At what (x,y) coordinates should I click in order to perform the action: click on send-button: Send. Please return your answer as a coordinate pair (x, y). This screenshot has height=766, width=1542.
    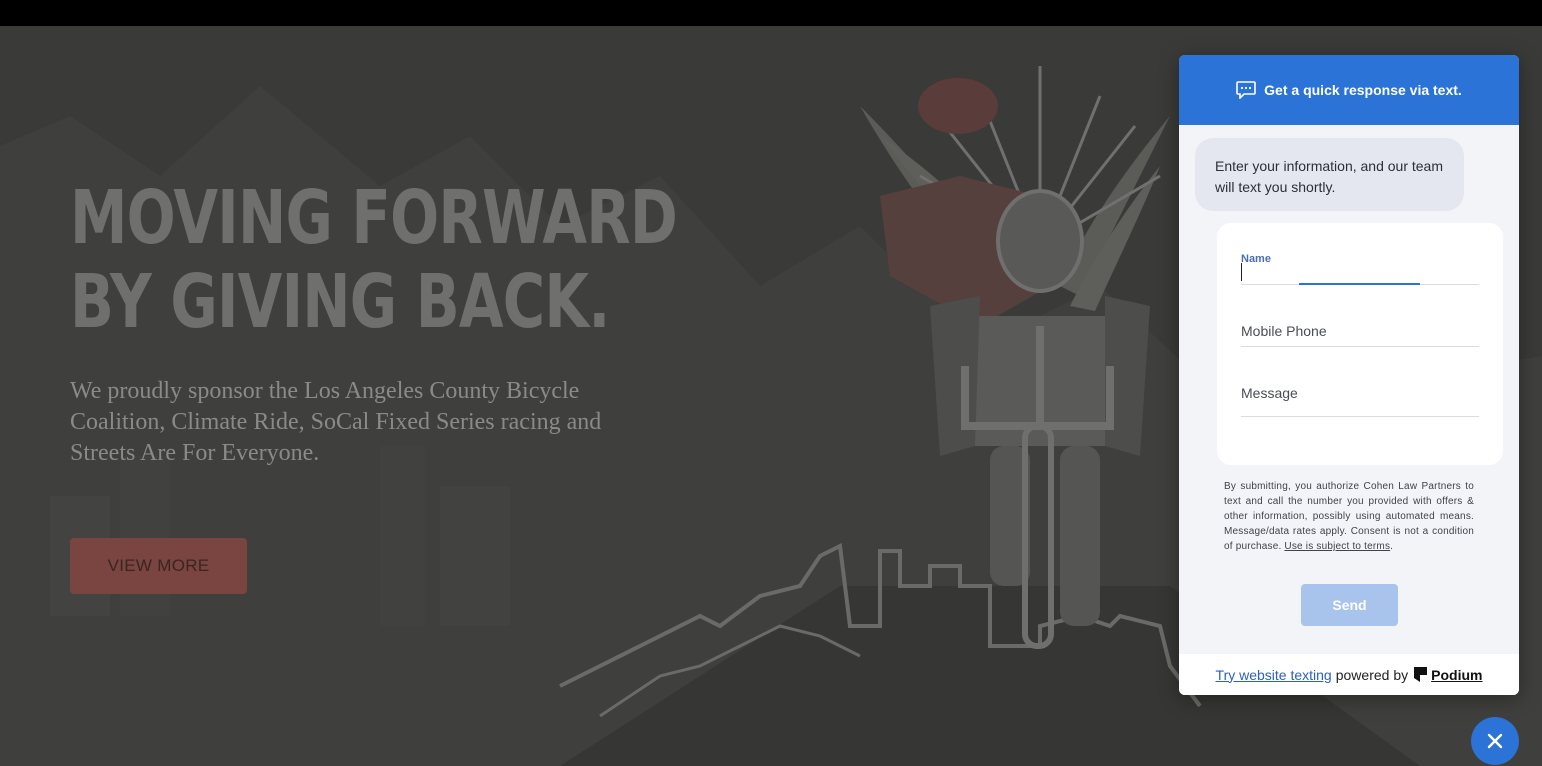
    Looking at the image, I should click on (1349, 605).